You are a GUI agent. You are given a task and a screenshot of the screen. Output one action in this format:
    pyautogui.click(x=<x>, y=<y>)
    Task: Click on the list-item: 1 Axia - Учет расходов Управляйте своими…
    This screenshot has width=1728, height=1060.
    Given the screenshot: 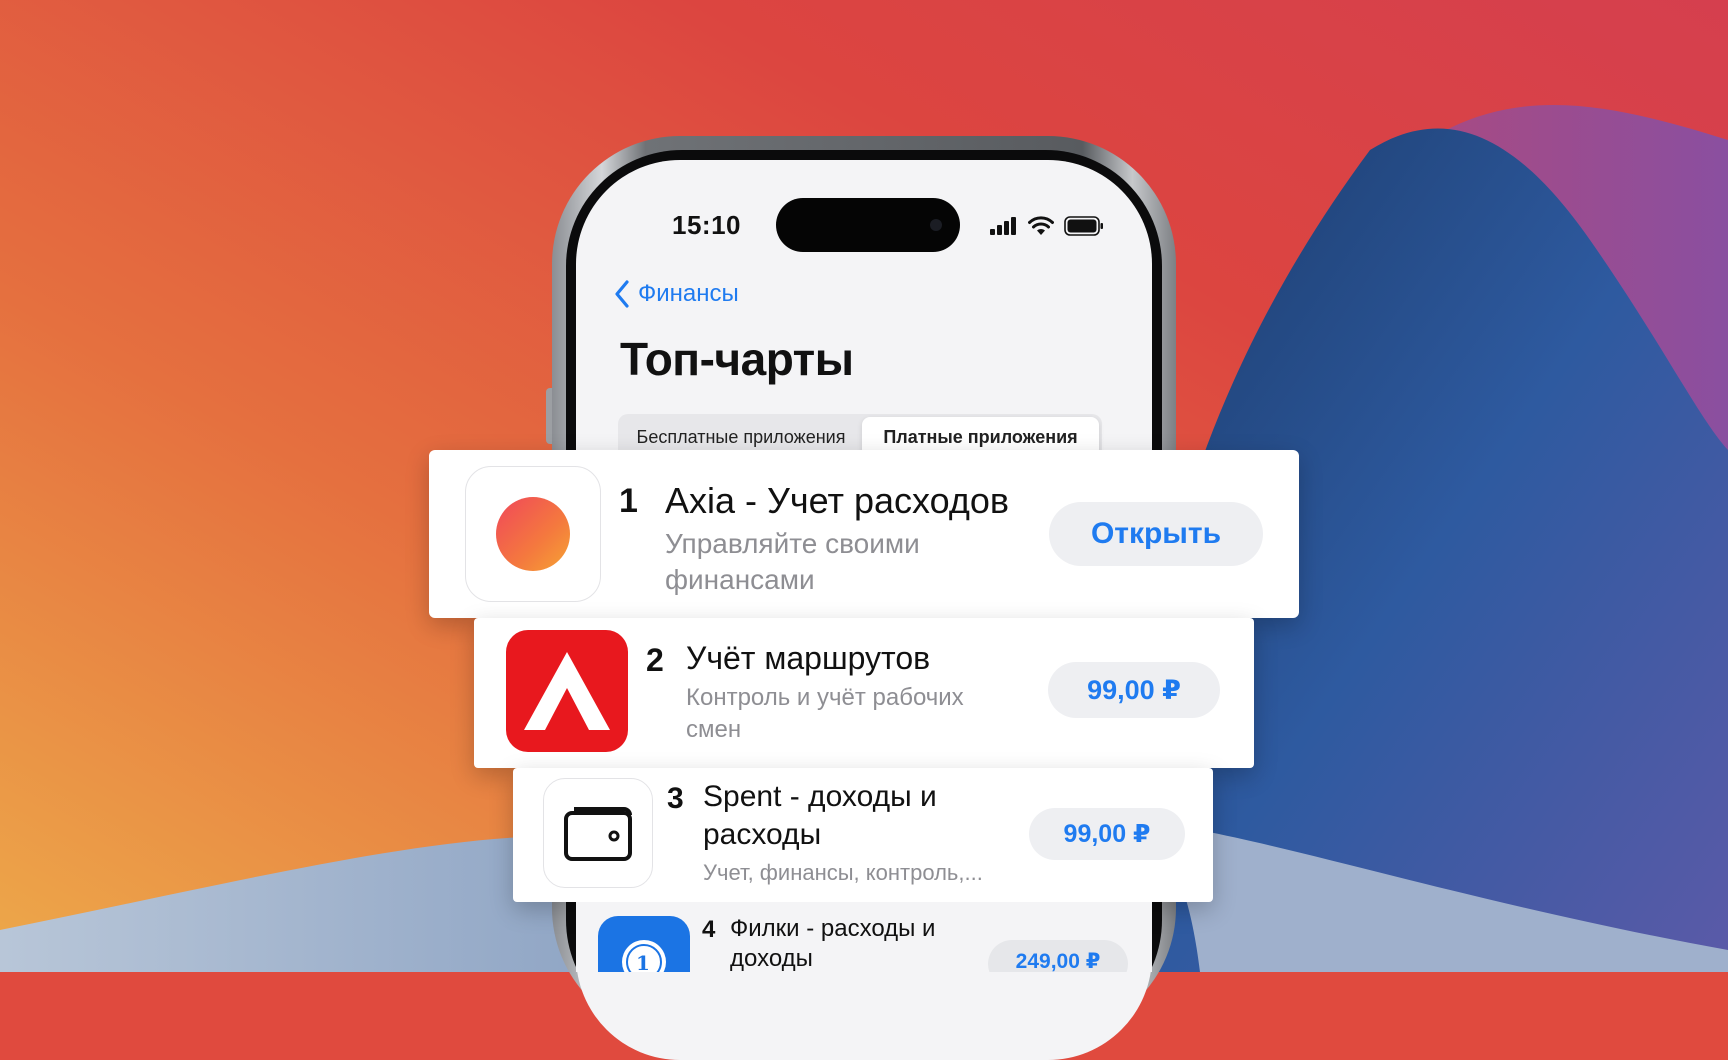 What is the action you would take?
    pyautogui.click(x=864, y=534)
    